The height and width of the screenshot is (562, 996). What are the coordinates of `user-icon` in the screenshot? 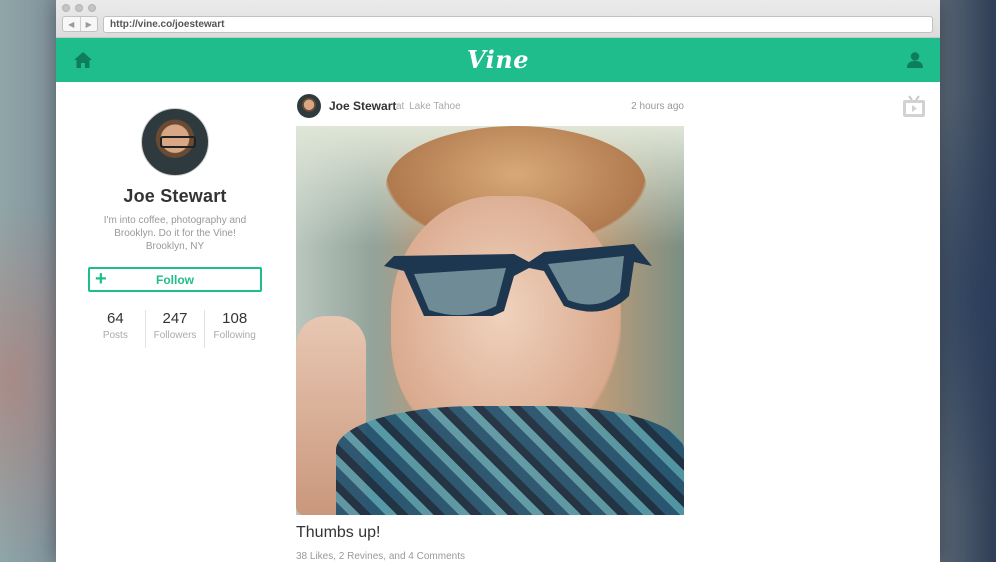 It's located at (915, 60).